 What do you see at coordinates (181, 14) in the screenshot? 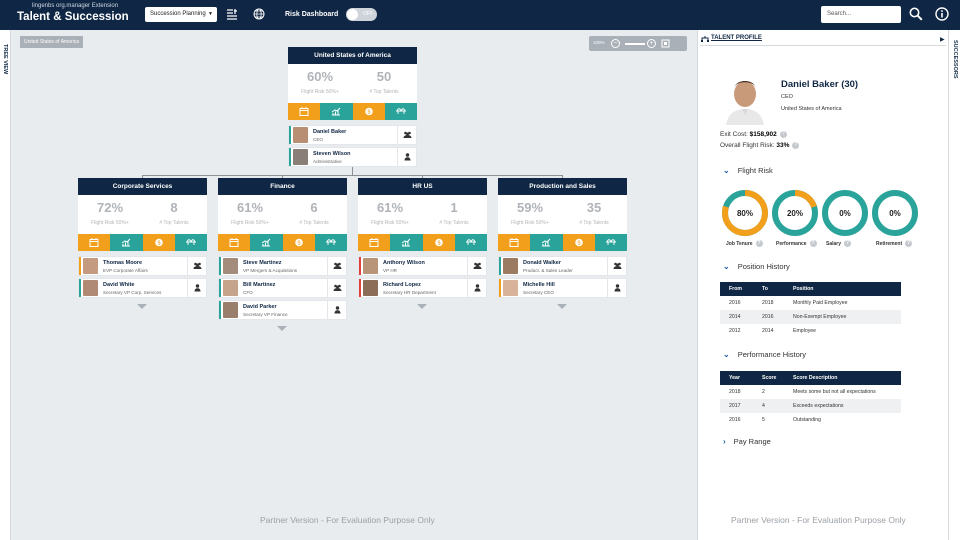
I see `view-select: Succession Planning ▼` at bounding box center [181, 14].